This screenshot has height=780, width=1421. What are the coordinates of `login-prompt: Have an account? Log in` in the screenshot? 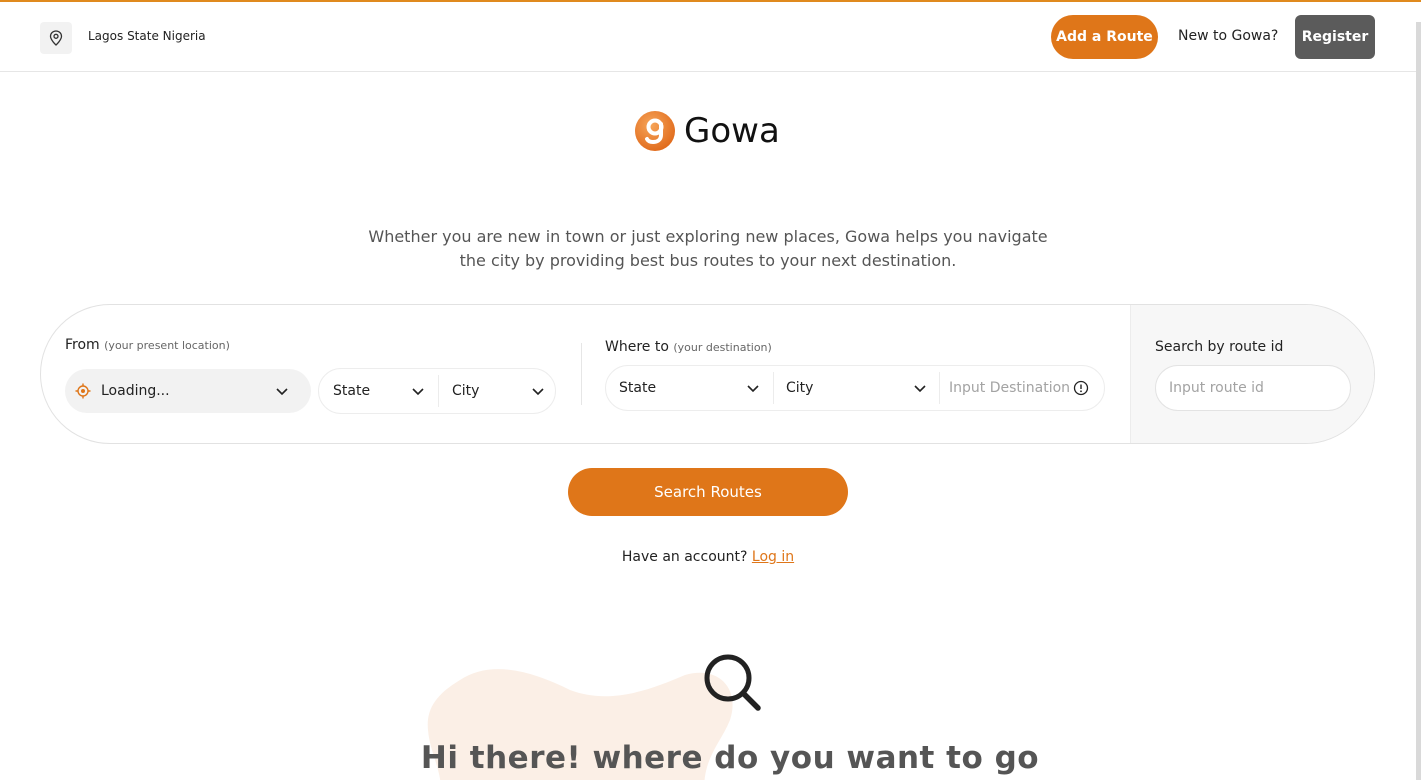 It's located at (708, 557).